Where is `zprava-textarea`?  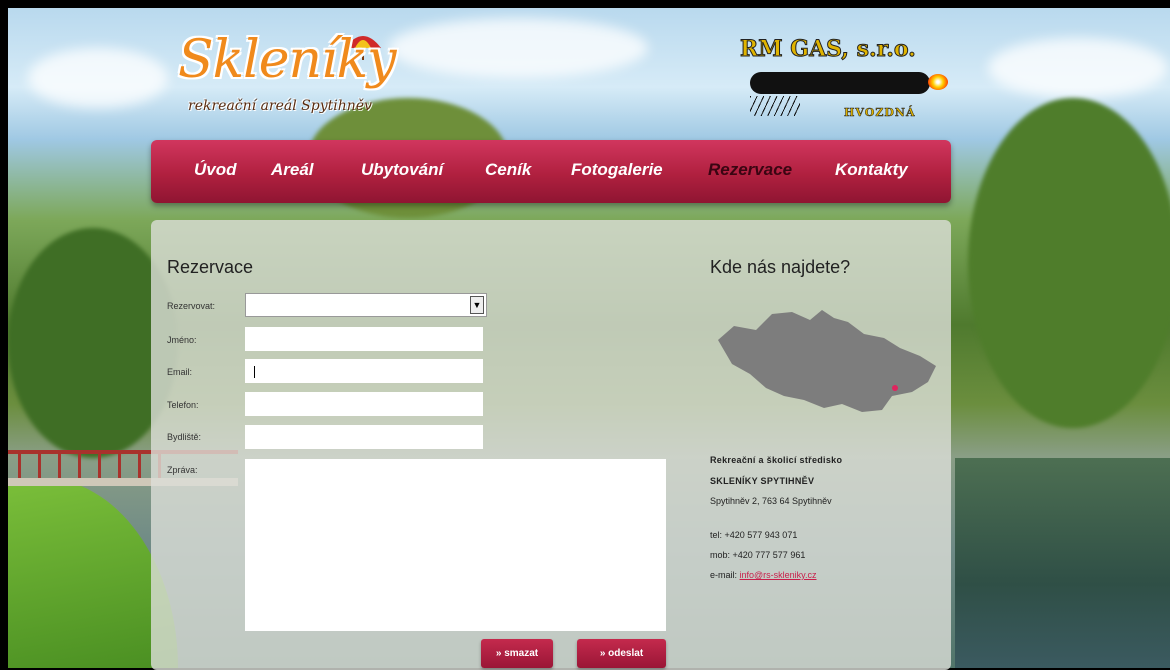 zprava-textarea is located at coordinates (455, 545).